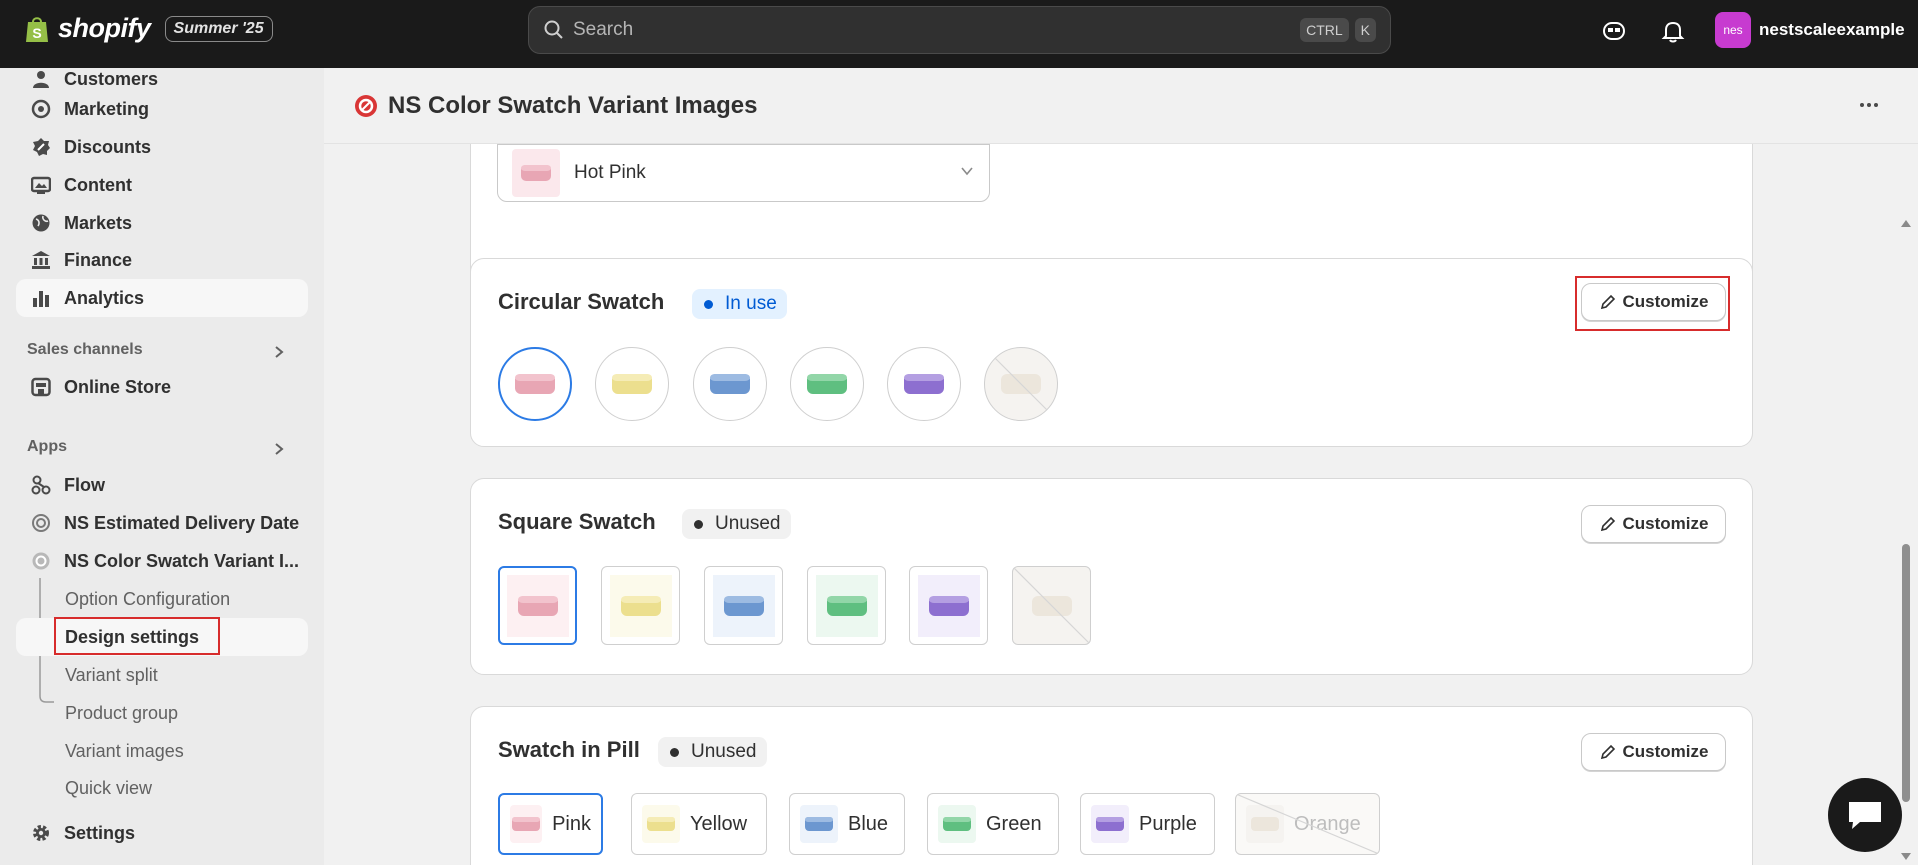  Describe the element at coordinates (1665, 523) in the screenshot. I see `customize-label: Customize` at that location.